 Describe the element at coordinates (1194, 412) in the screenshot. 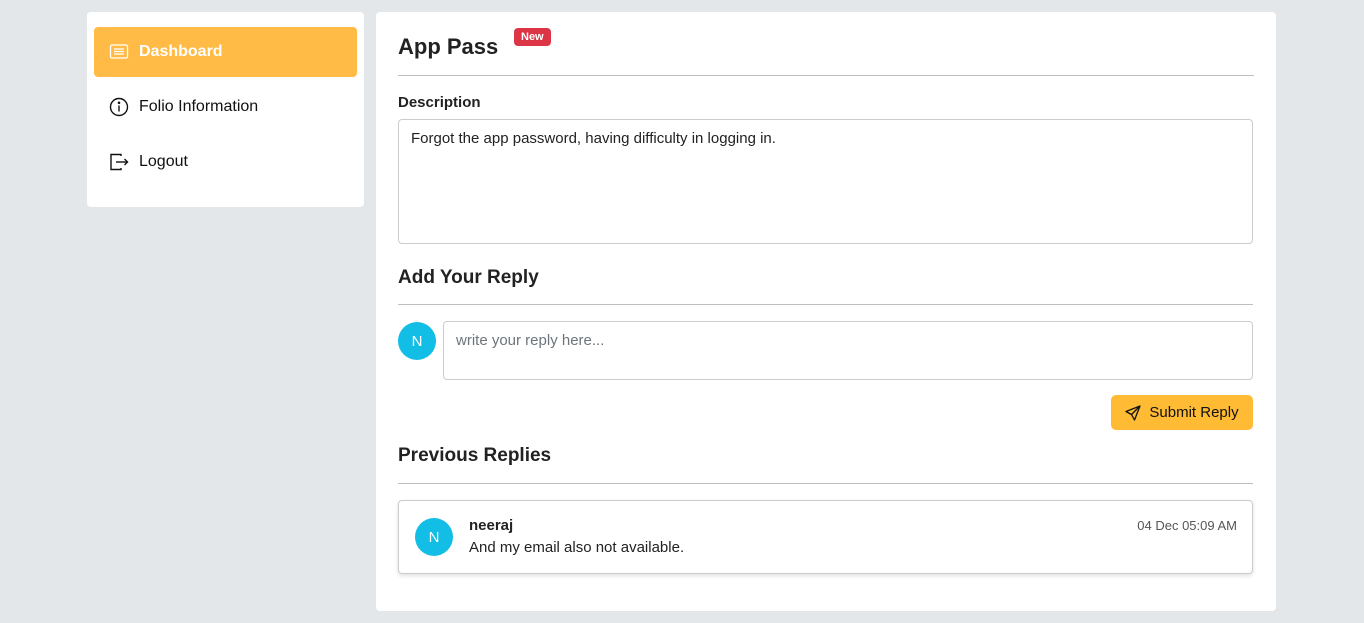

I see `submit-reply-label: Submit Reply` at that location.